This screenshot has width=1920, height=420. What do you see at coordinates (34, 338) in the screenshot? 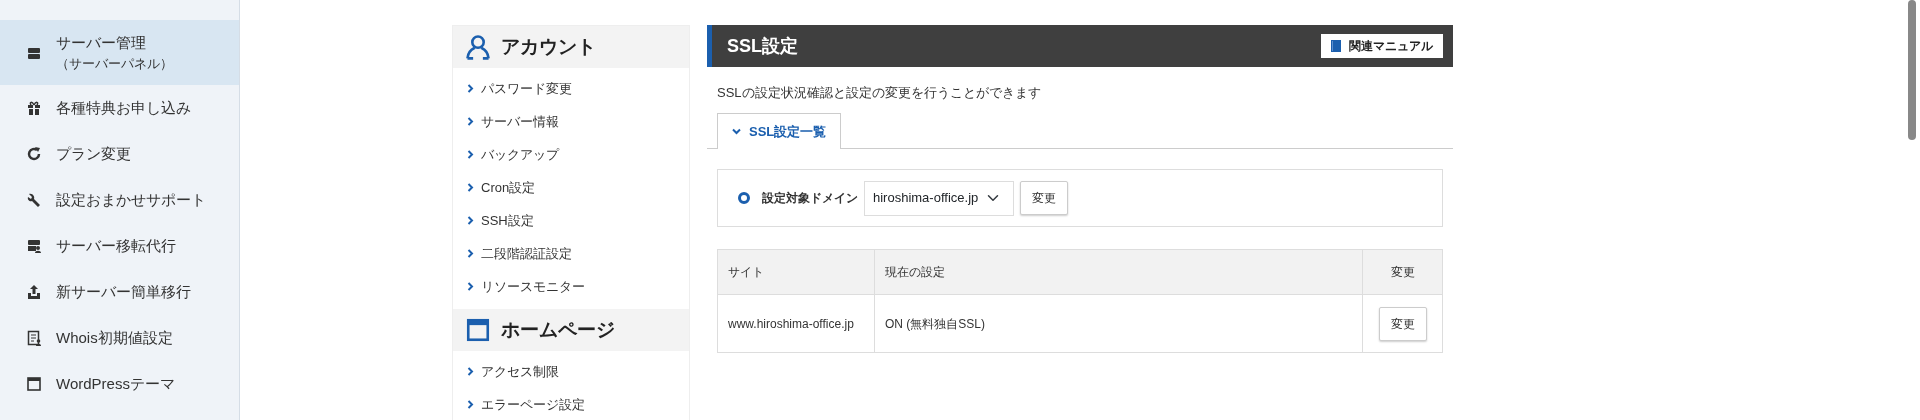
I see `document-icon` at bounding box center [34, 338].